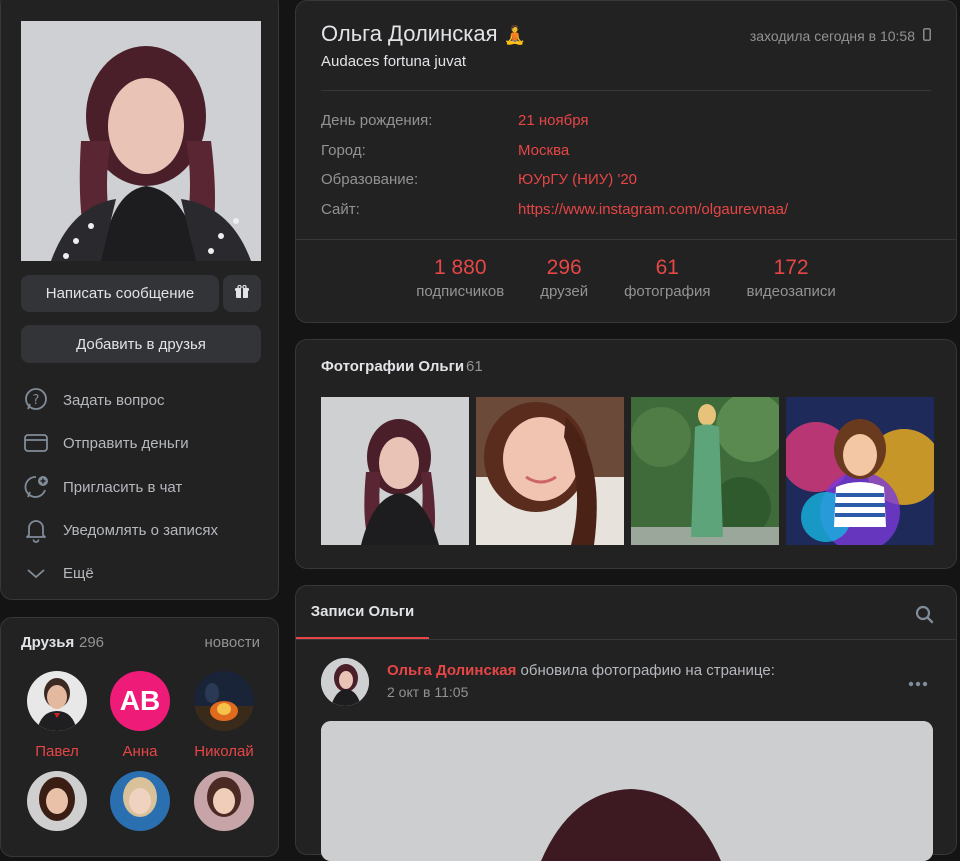 The image size is (960, 861). I want to click on tab-wall-posts: Записи Ольги, so click(362, 612).